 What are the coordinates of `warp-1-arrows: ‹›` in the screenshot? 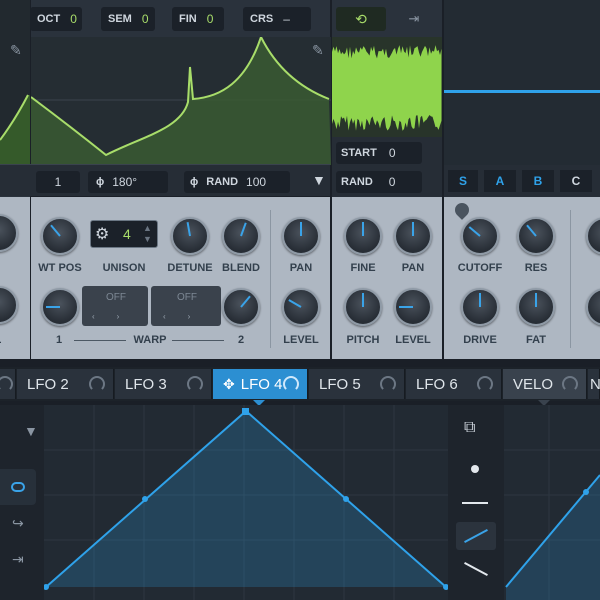 It's located at (116, 316).